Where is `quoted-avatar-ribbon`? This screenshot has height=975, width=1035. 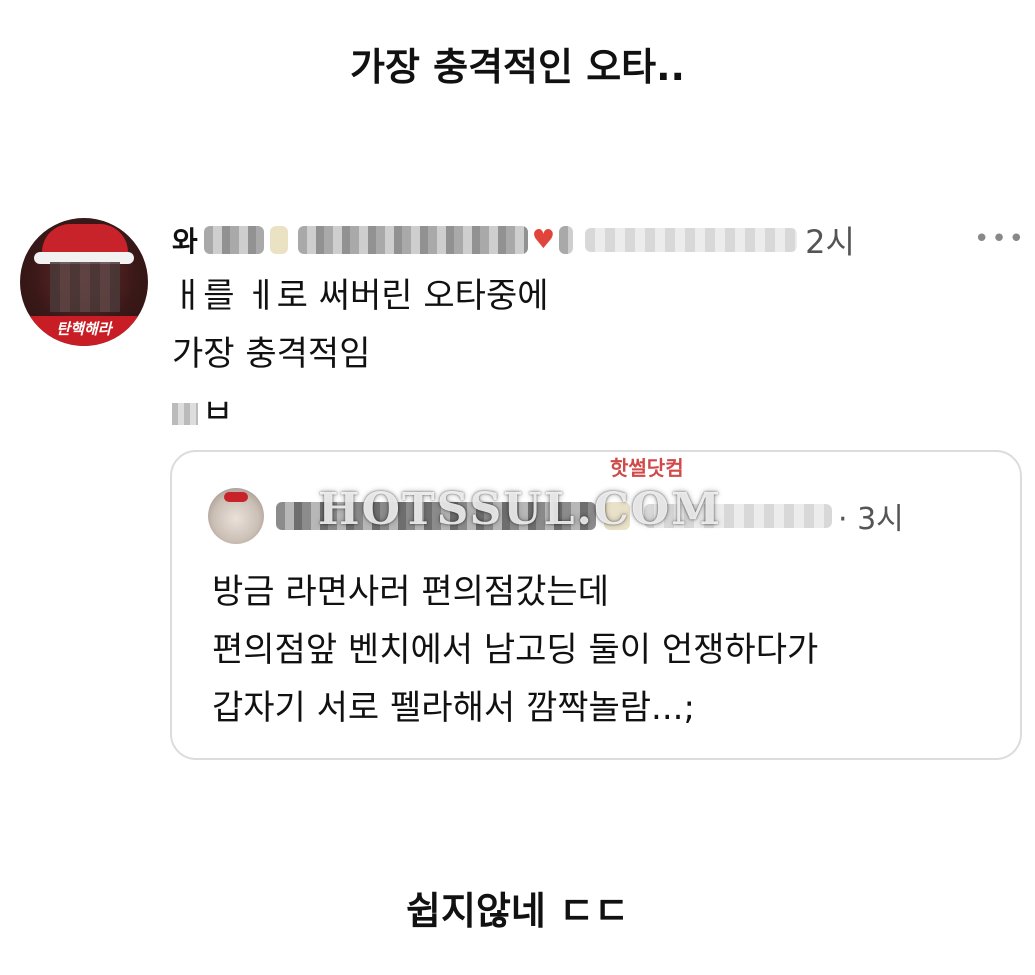 quoted-avatar-ribbon is located at coordinates (236, 497).